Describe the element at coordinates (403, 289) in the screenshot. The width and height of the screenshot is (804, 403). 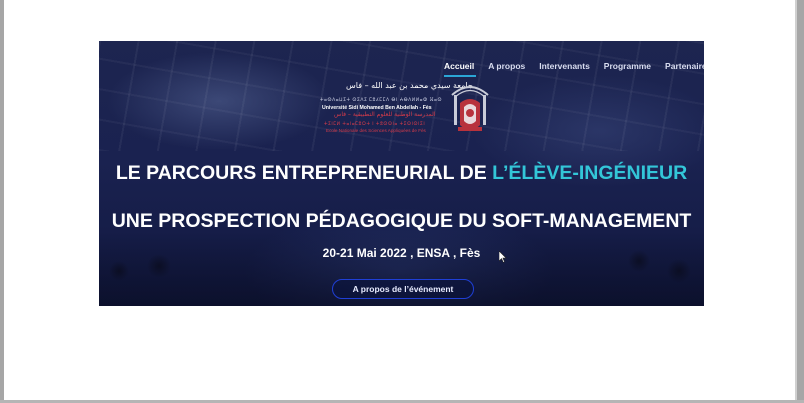
I see `about-event-button: A propos de l’événement` at that location.